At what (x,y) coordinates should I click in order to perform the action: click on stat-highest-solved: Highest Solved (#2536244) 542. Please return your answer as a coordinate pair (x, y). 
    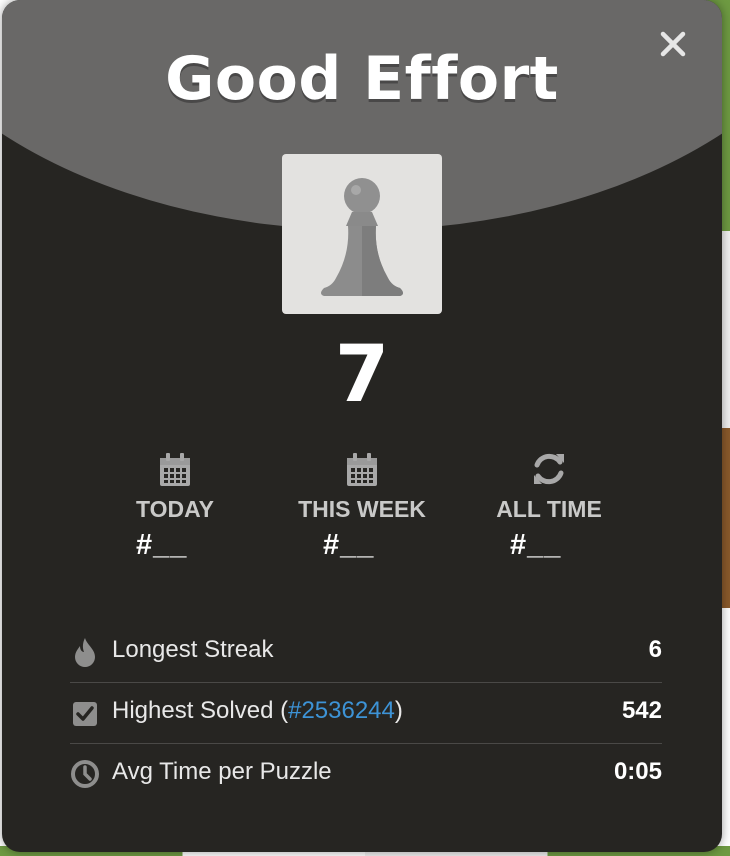
    Looking at the image, I should click on (366, 713).